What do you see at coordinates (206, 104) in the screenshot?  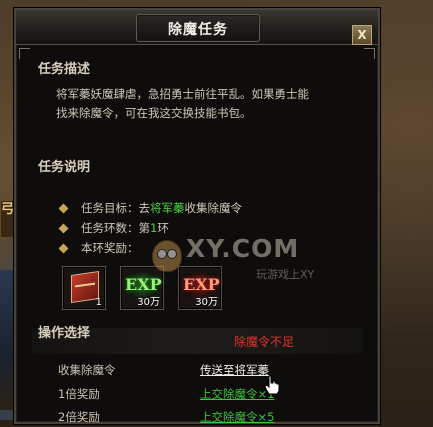 I see `task-desc-text: 将军蓁妖魔肆虐，急招勇士前往平乱。如果勇士能 找来除魔令，可在我这交换技能书包。` at bounding box center [206, 104].